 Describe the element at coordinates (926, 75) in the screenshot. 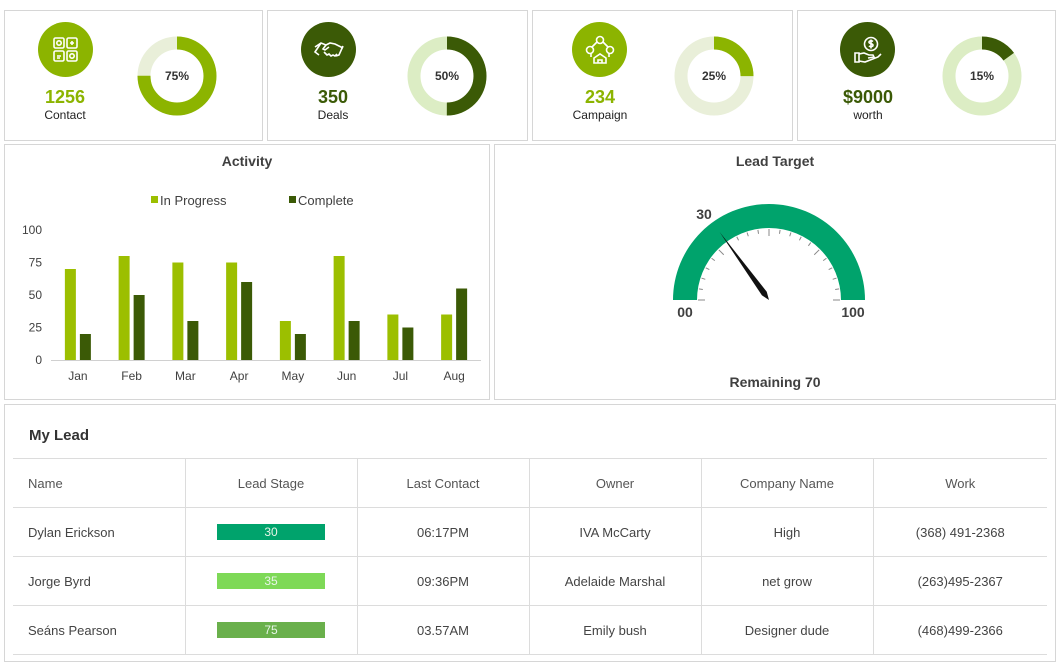

I see `kpi-card-worth: $9000 worth 15%` at that location.